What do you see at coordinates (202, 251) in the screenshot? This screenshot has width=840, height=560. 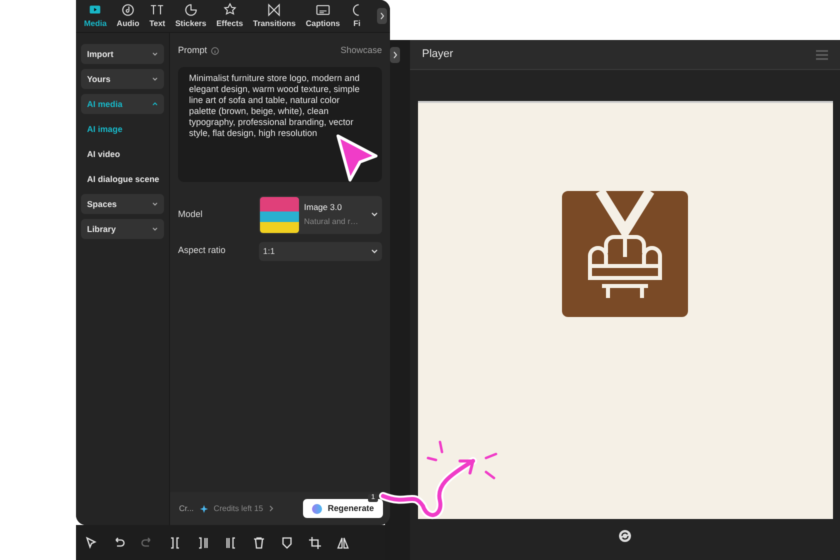 I see `aspect-ratio-label: Aspect ratio` at bounding box center [202, 251].